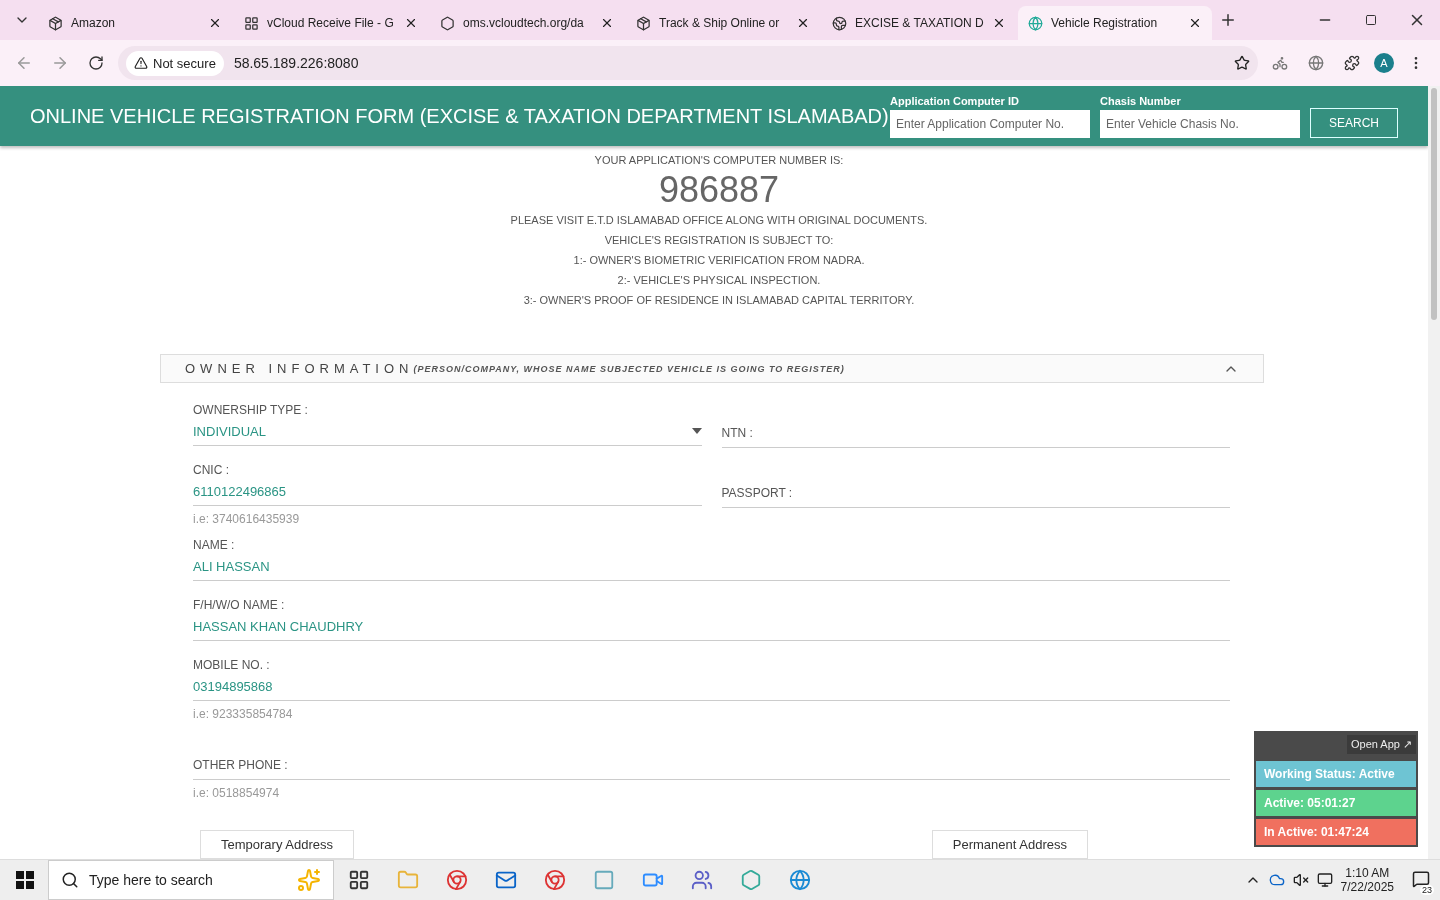  Describe the element at coordinates (719, 260) in the screenshot. I see `notice-text: 1:- OWNER'S BIOMETRIC VERIFICATION FROM NADRA.` at that location.